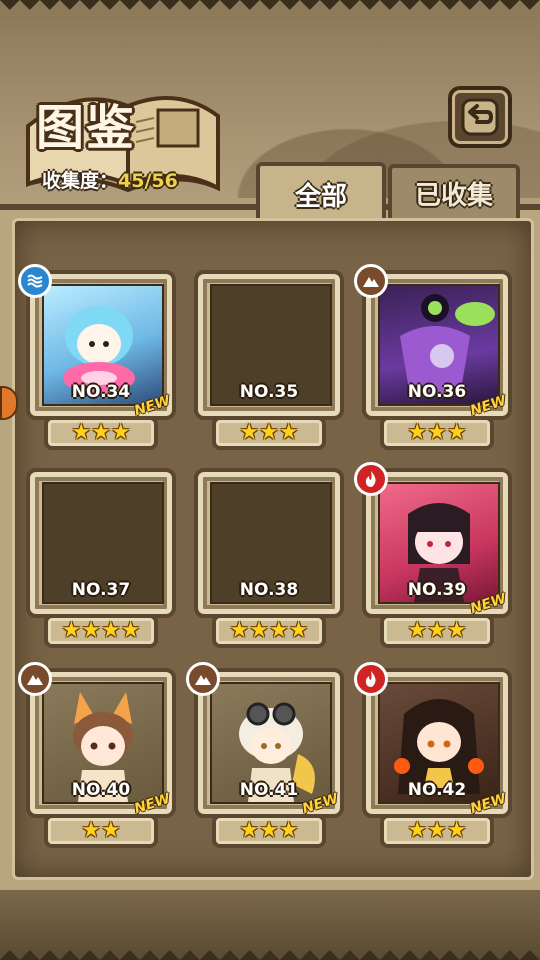  I want to click on character-card: NO.36 NEW ★★★, so click(433, 359).